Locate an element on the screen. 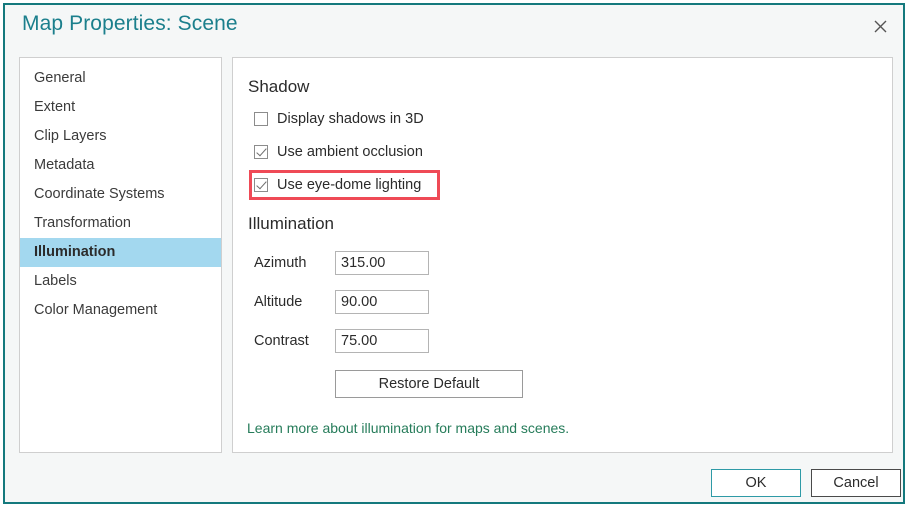 The image size is (914, 512). azimuth-input is located at coordinates (382, 263).